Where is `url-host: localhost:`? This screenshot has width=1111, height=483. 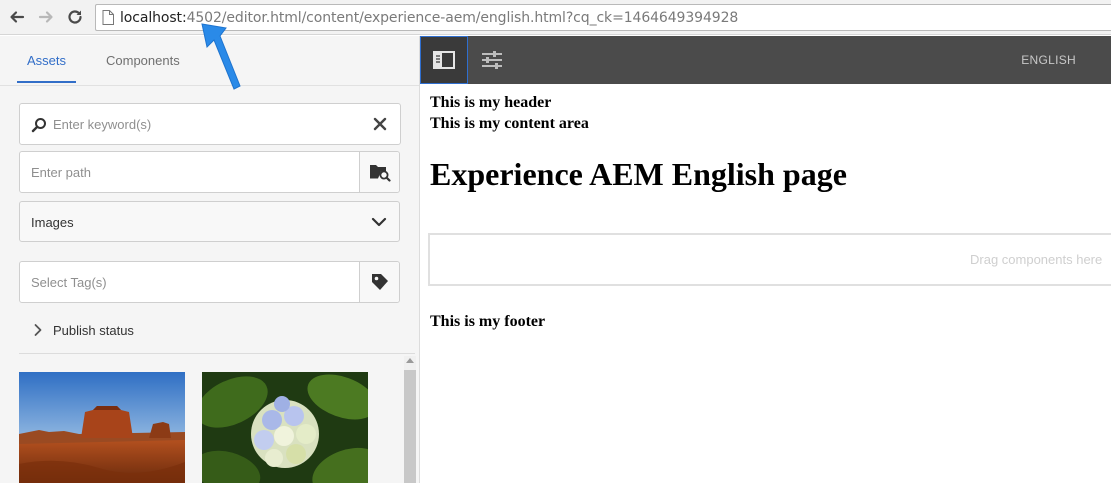 url-host: localhost: is located at coordinates (153, 18).